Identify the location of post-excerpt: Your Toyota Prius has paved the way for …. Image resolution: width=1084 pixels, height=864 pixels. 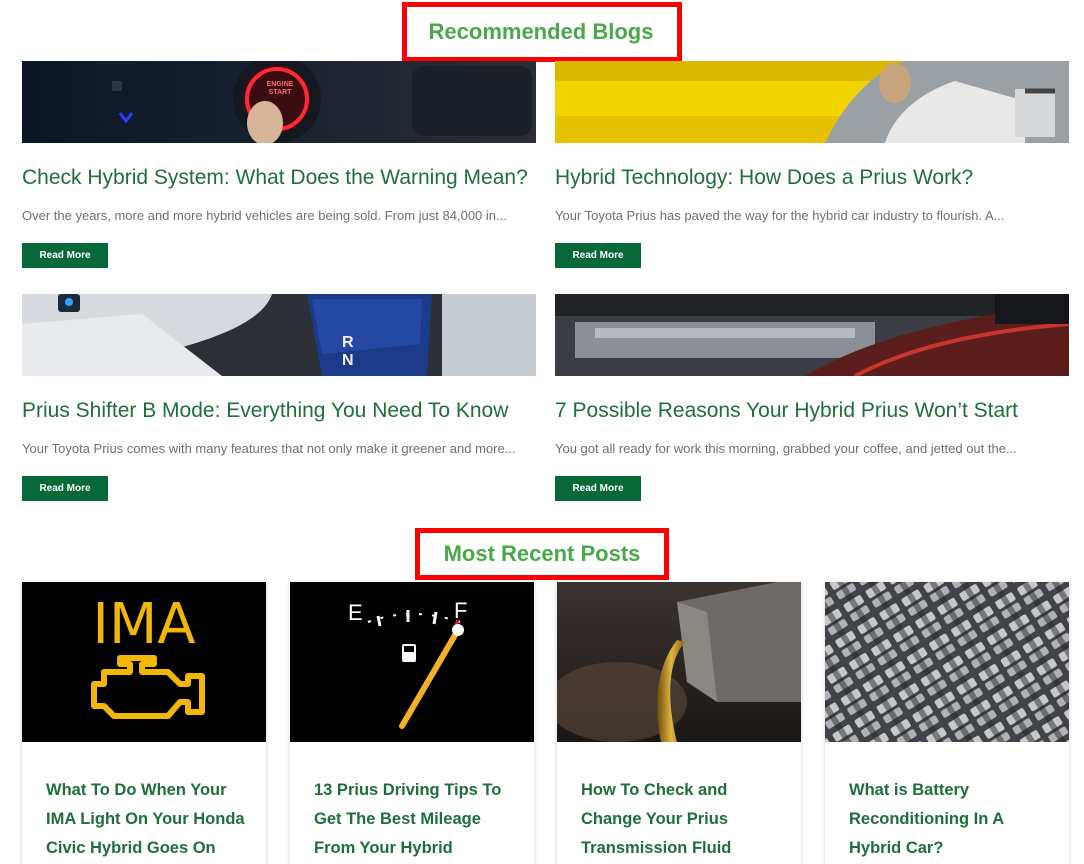
(780, 215).